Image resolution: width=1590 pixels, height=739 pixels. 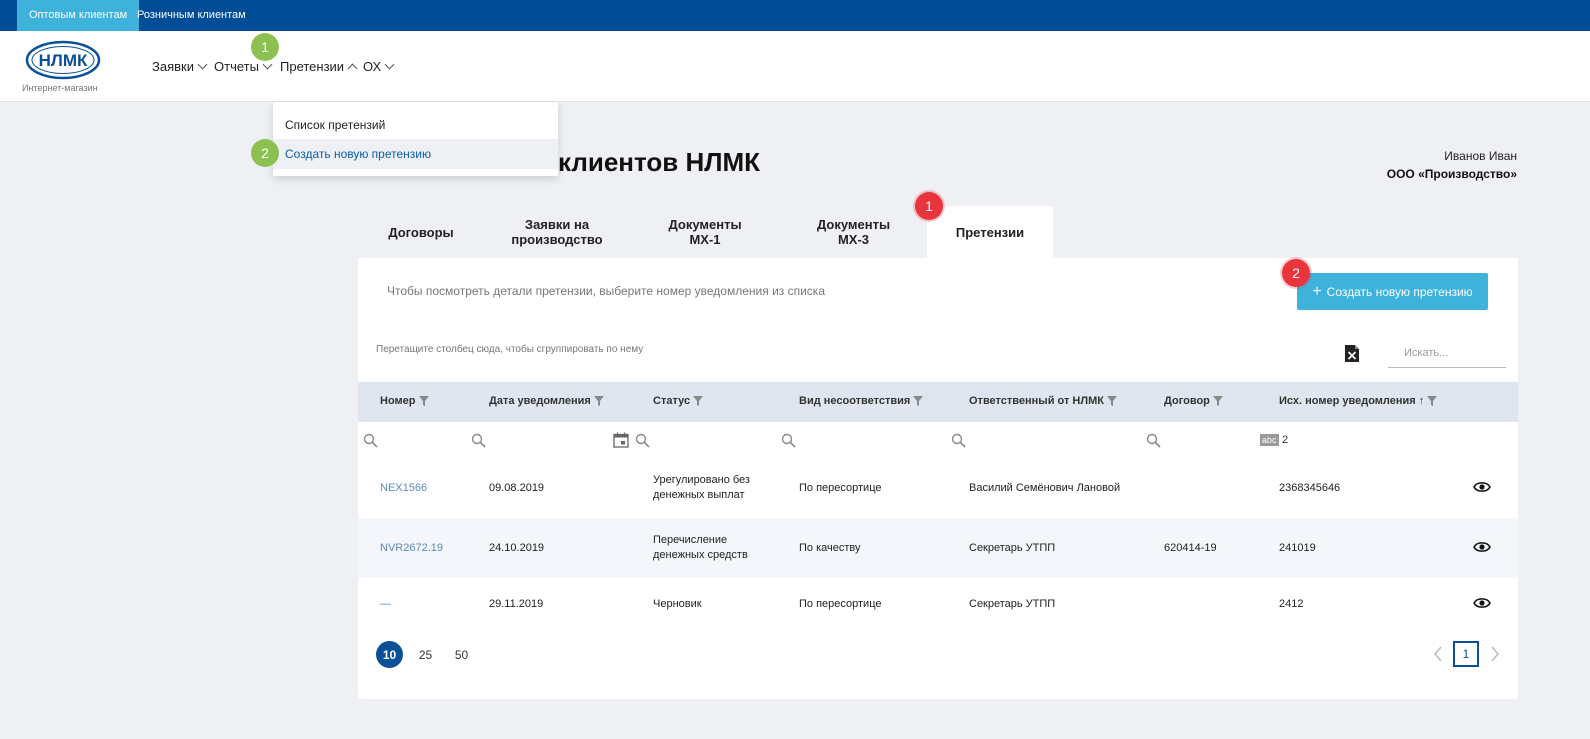 I want to click on column-header-date: Дата уведомления, so click(x=546, y=401).